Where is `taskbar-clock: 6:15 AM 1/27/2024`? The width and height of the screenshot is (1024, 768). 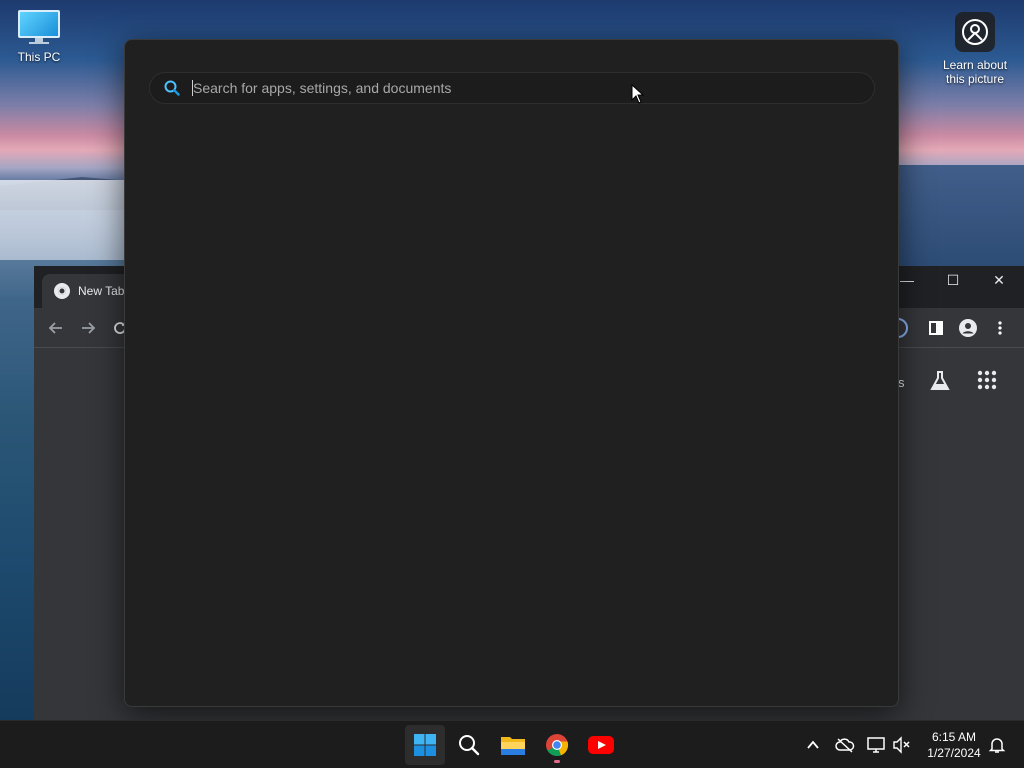
taskbar-clock: 6:15 AM 1/27/2024 is located at coordinates (954, 745).